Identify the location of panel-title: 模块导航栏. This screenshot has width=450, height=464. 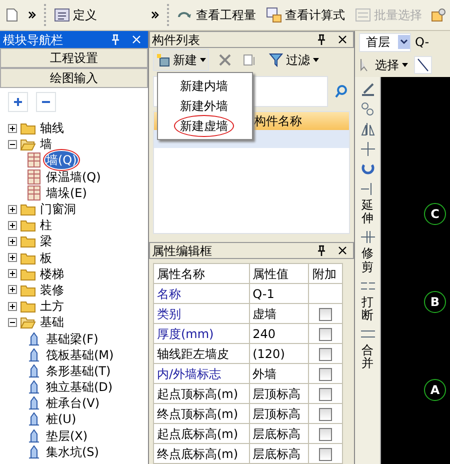
(33, 40).